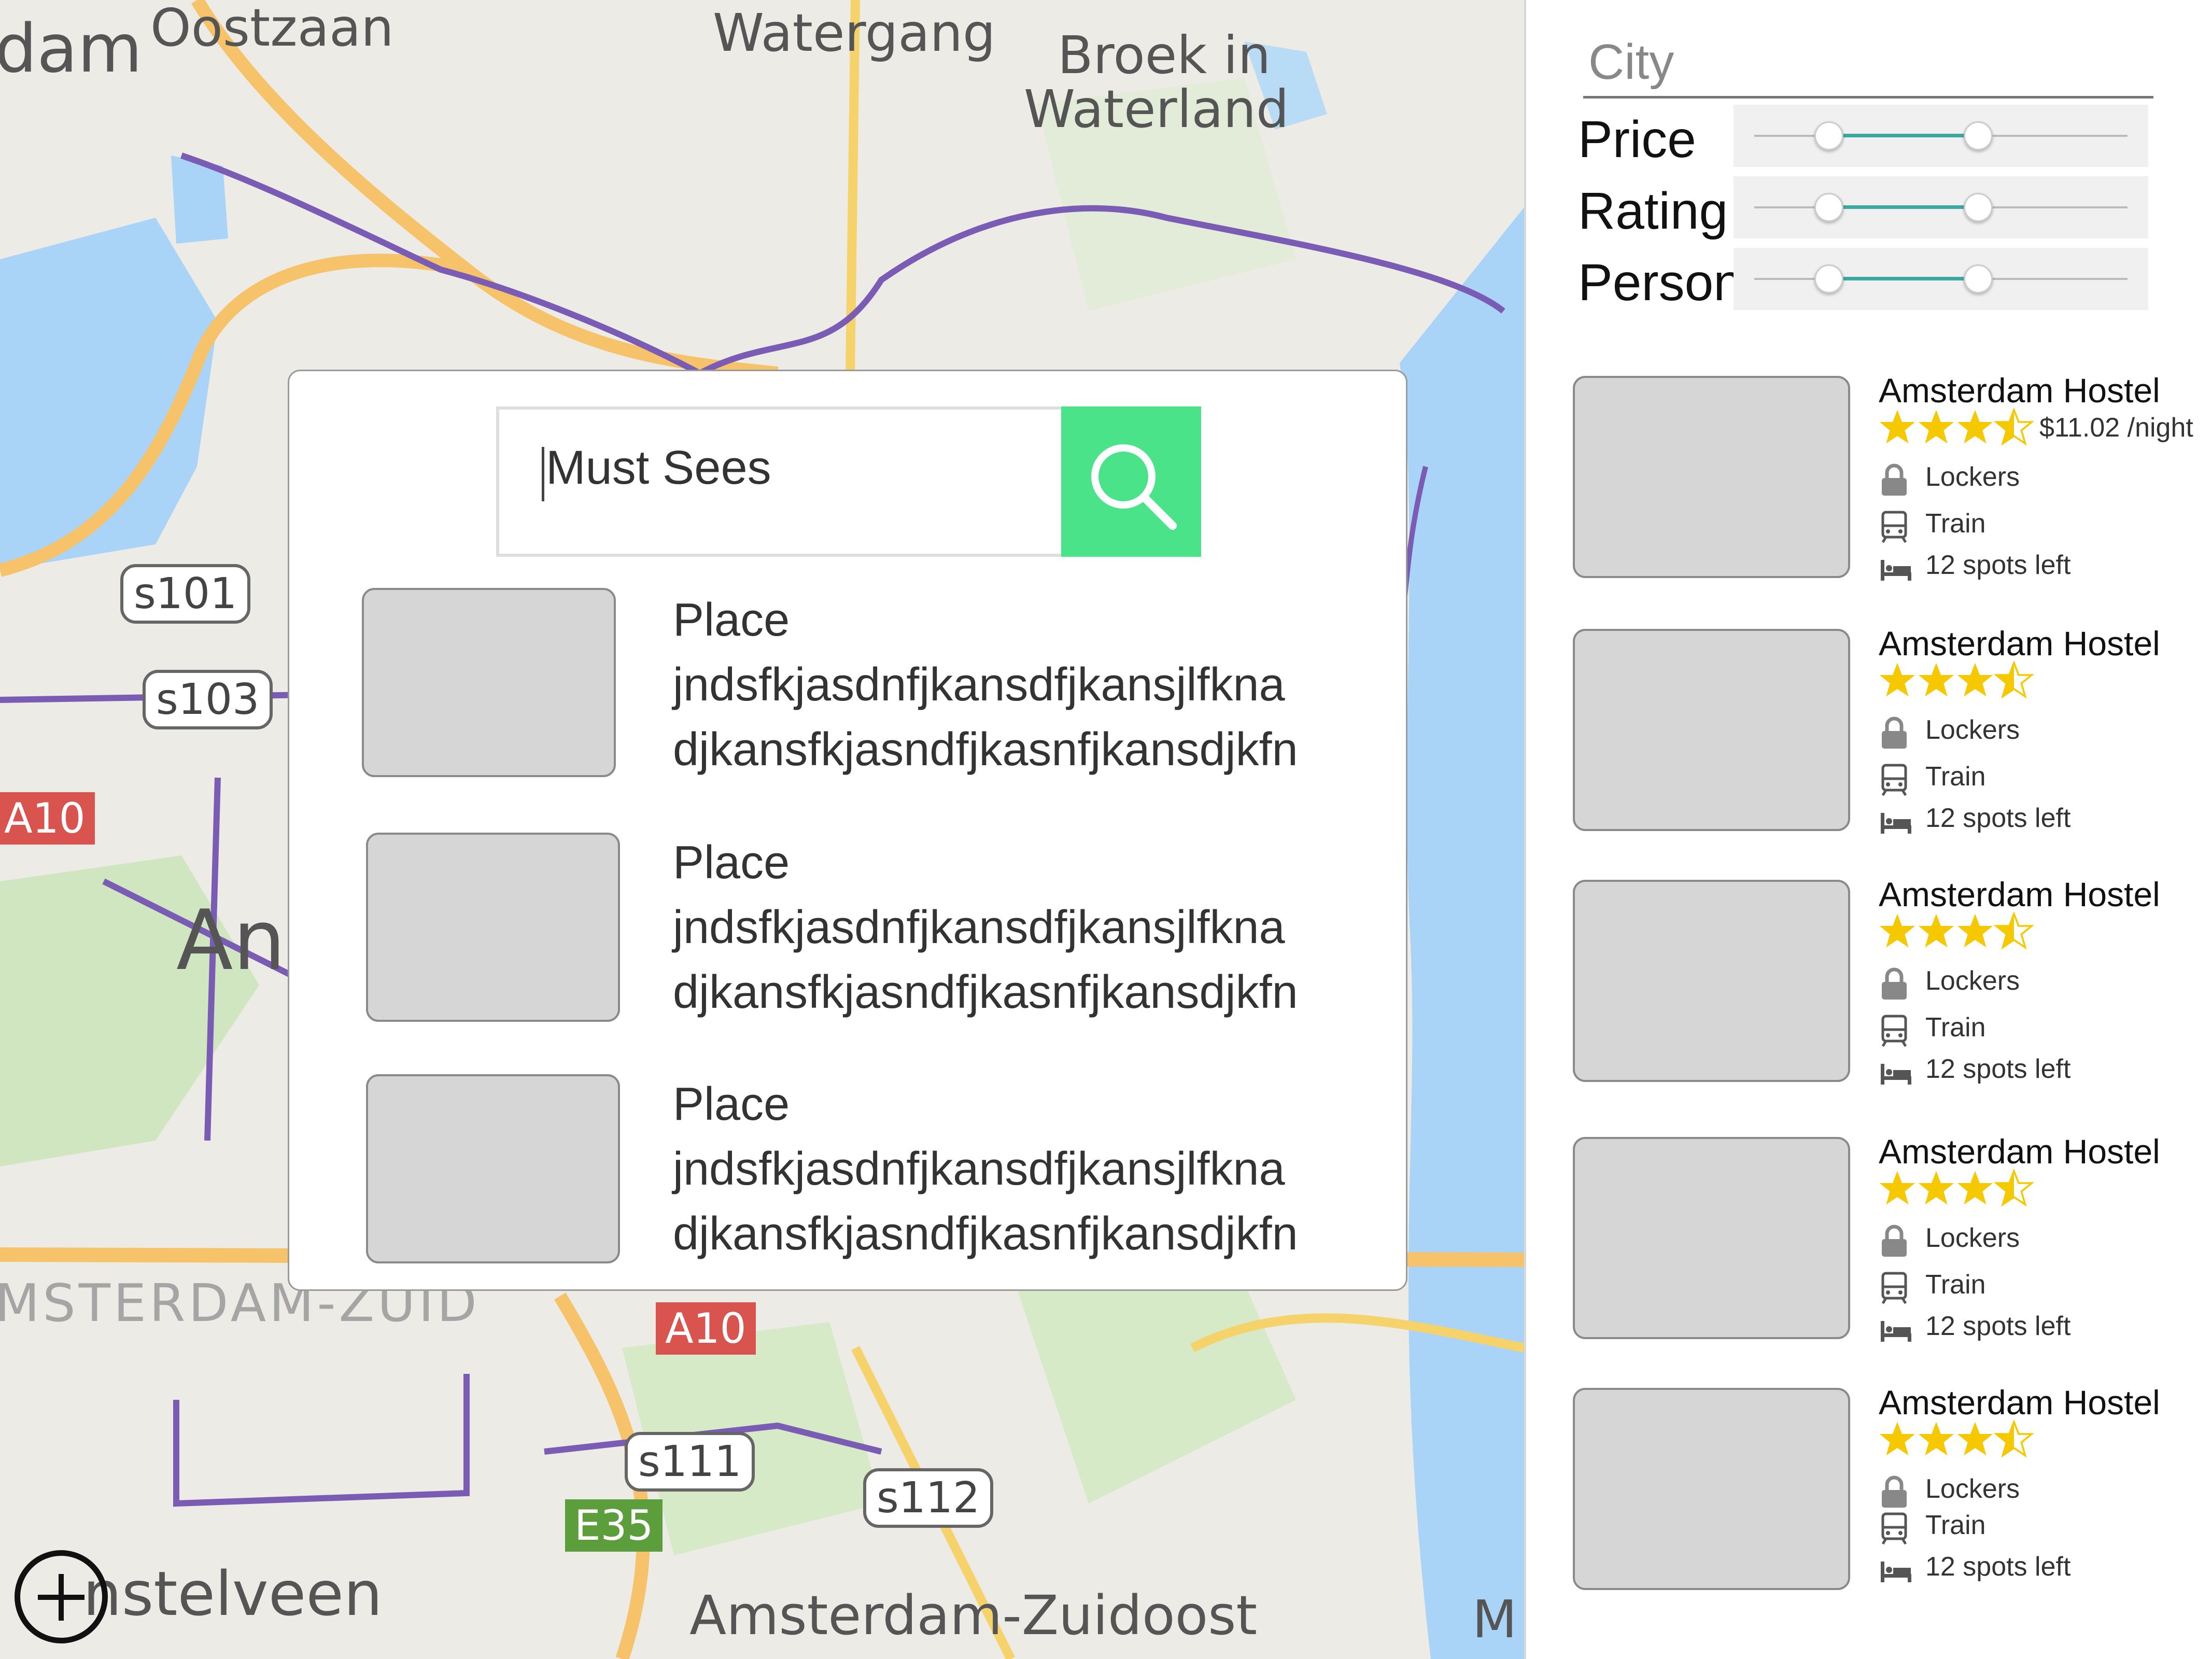 This screenshot has width=2212, height=1659. I want to click on filter-rating: Rating, so click(1863, 209).